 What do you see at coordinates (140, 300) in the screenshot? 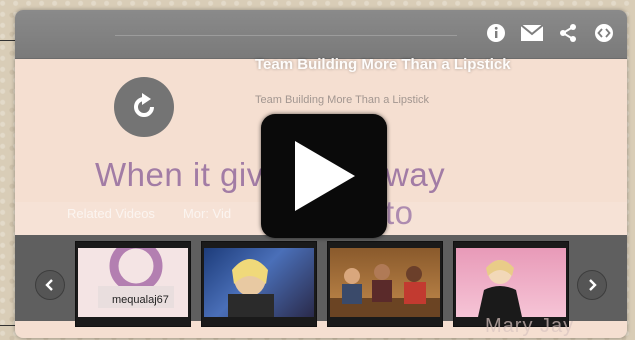
I see `thumbnail-label: mequalaj67` at bounding box center [140, 300].